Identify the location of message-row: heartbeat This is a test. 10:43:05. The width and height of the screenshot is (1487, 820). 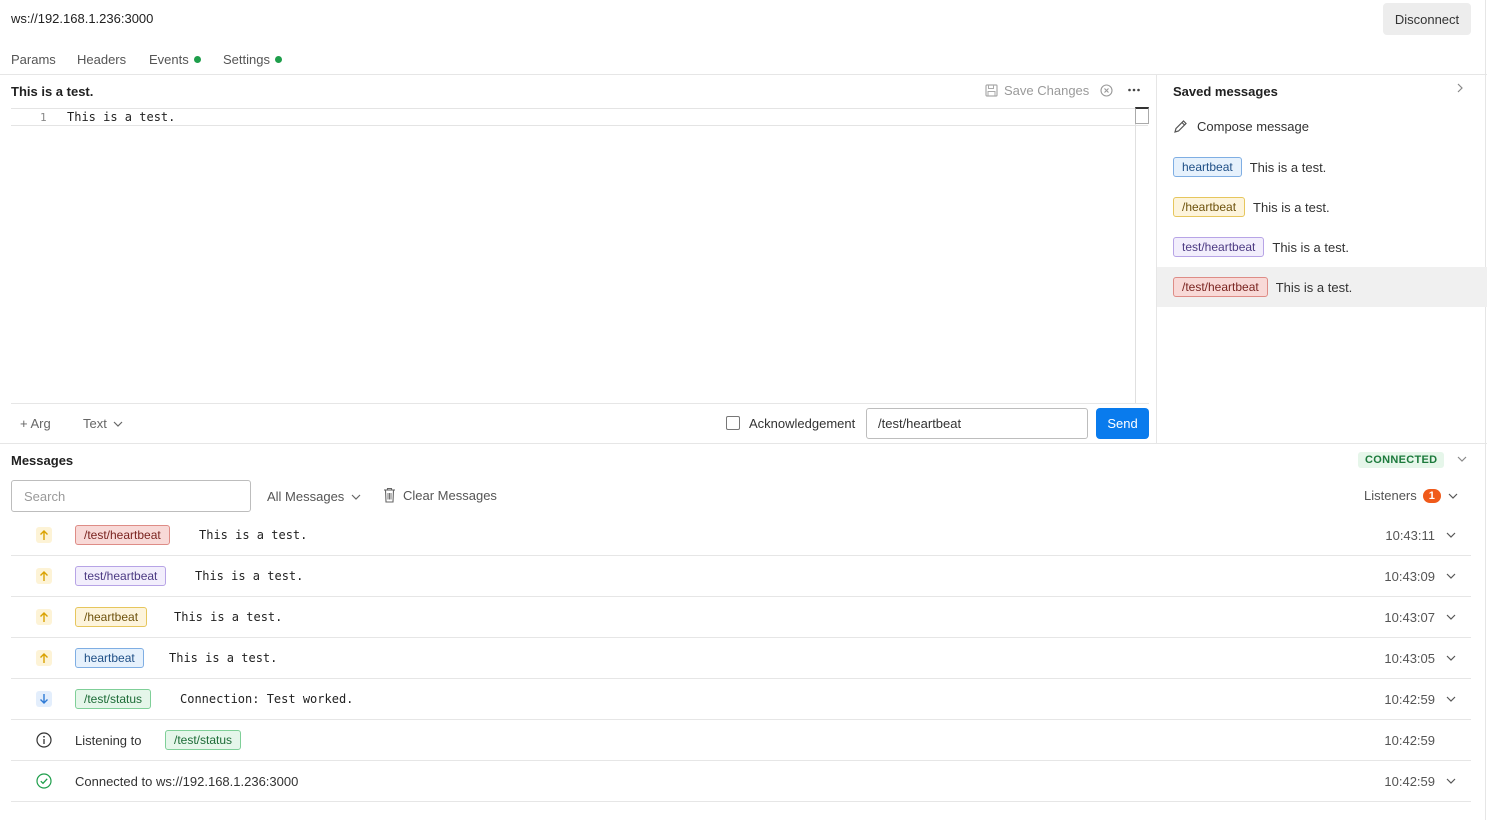
(741, 658).